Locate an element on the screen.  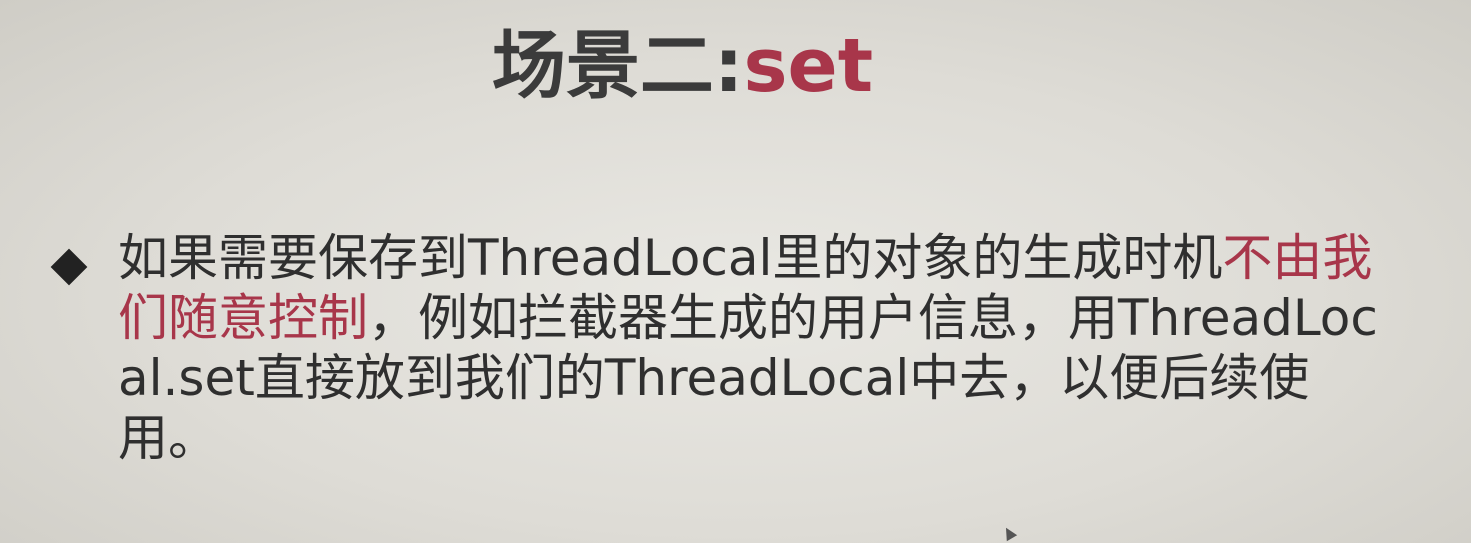
bullet-text-part1: 如果需要保存到ThreadLocal里的对象的生成时机 is located at coordinates (670, 258).